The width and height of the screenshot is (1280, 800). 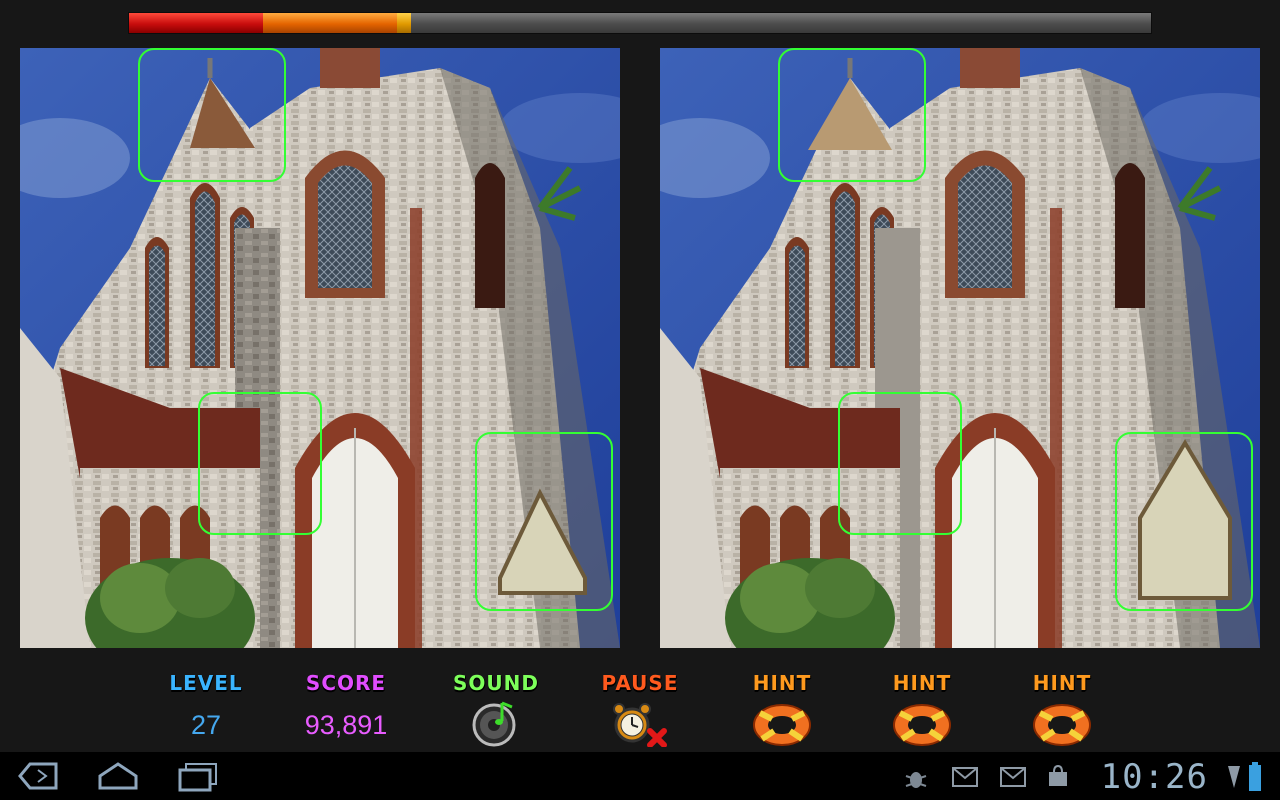 I want to click on sound-label: SOUND, so click(x=496, y=683).